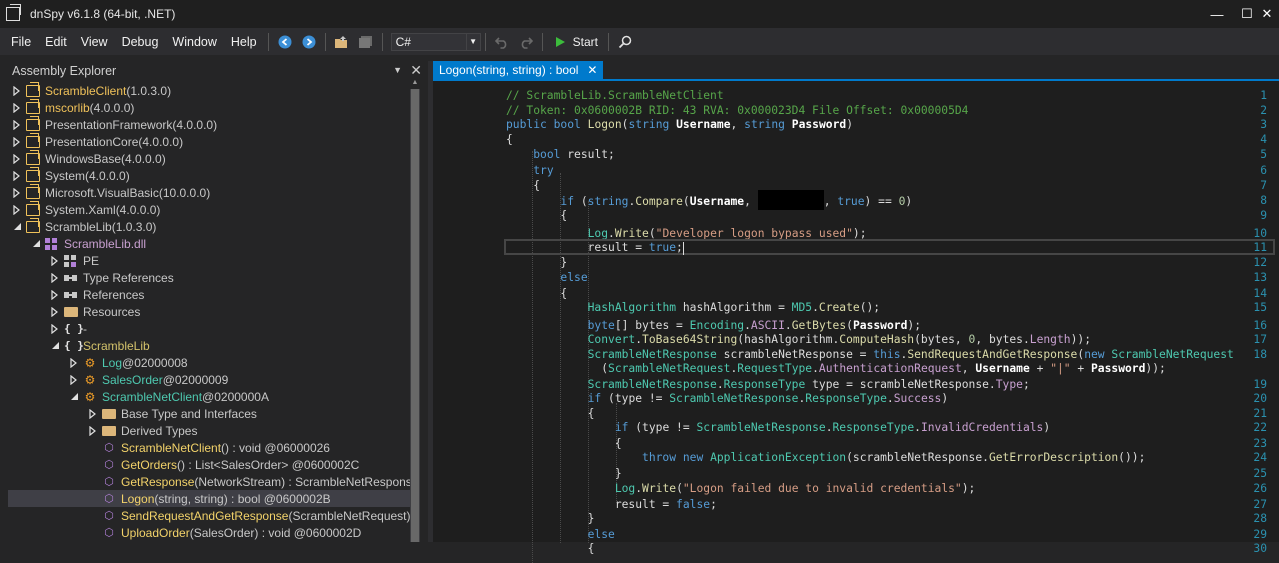 The height and width of the screenshot is (563, 1279). I want to click on code-line: result = false;, so click(611, 504).